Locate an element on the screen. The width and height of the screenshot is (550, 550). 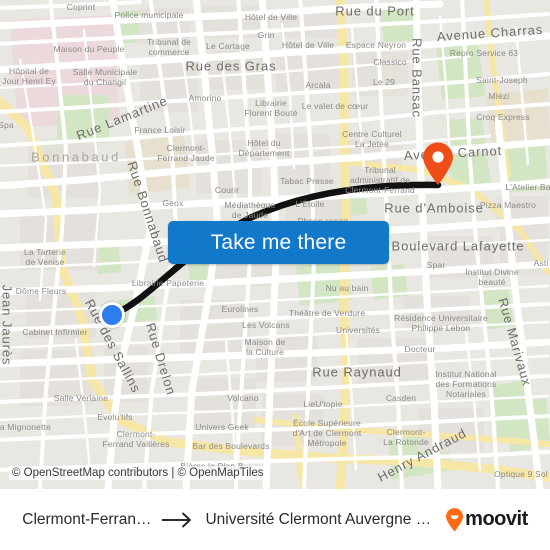
arrow-right-icon is located at coordinates (178, 520).